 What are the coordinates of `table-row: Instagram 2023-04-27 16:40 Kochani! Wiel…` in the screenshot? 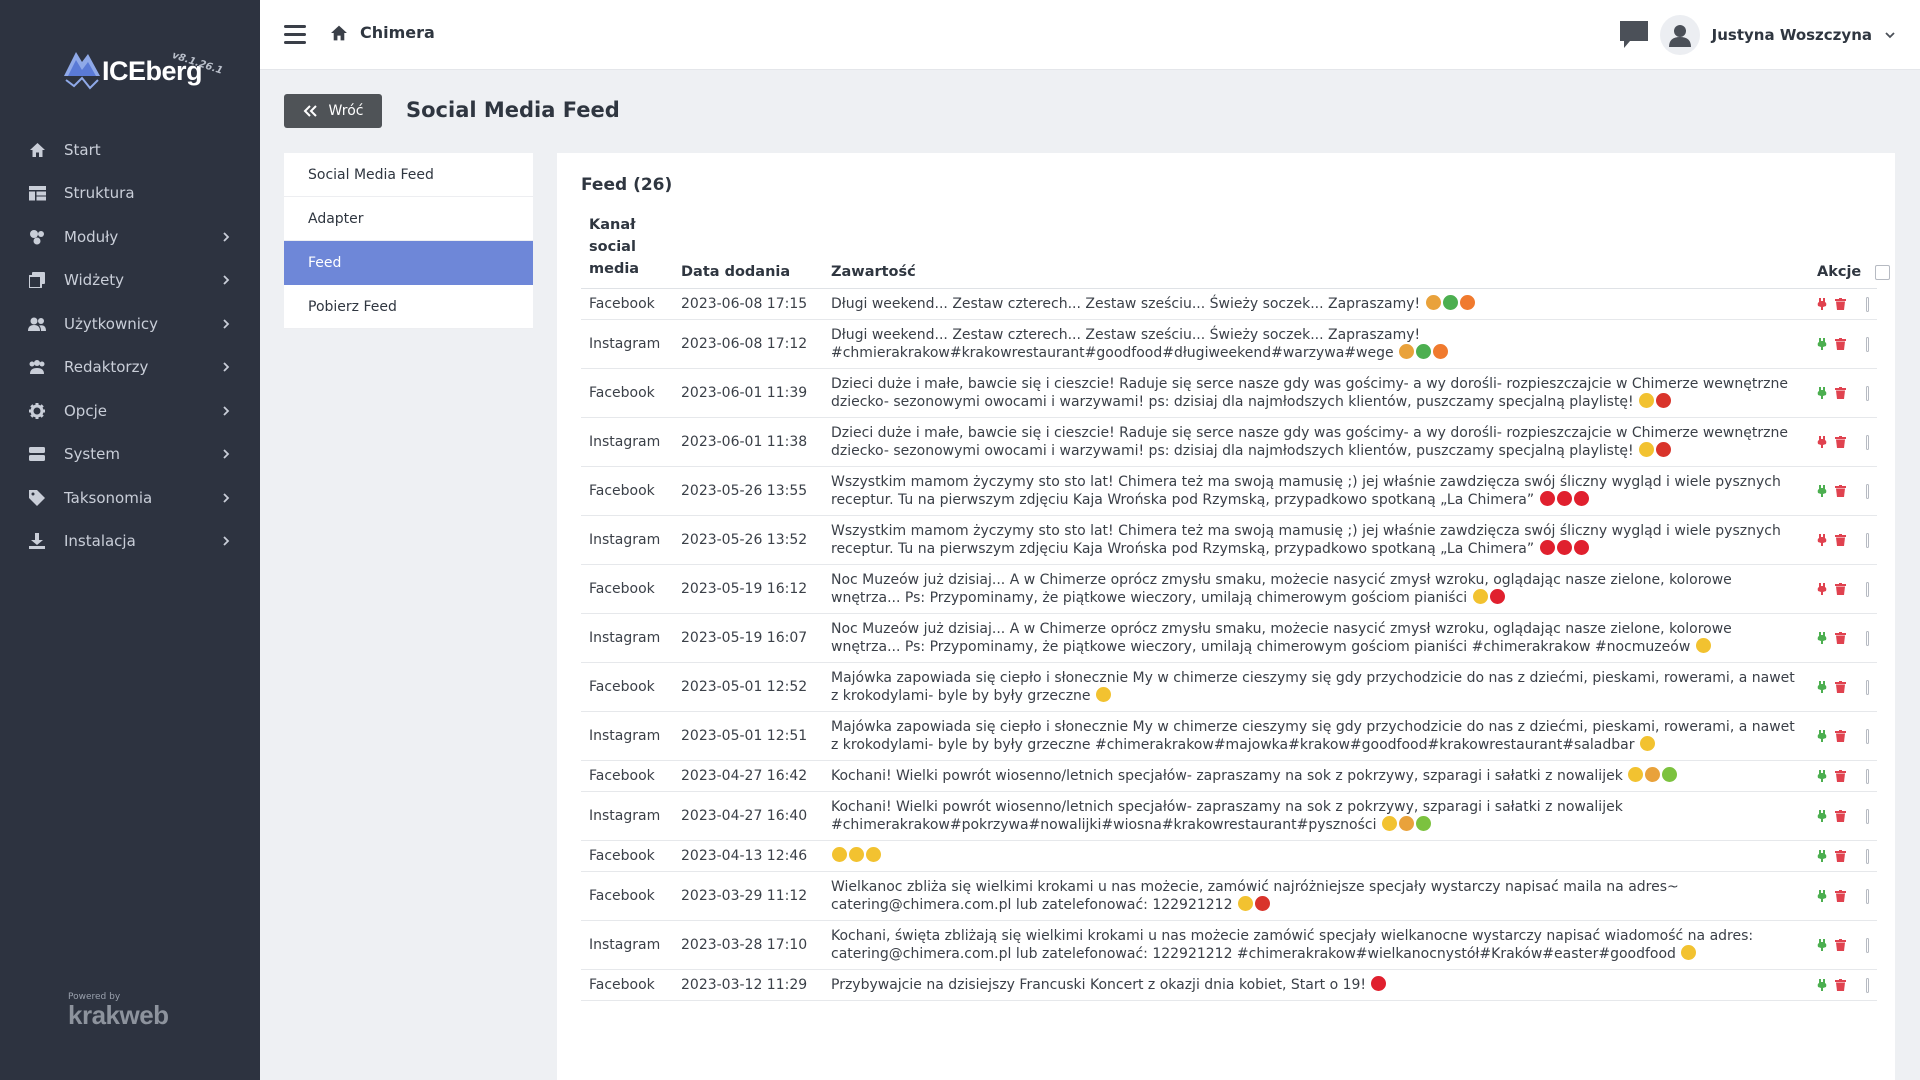 It's located at (1229, 816).